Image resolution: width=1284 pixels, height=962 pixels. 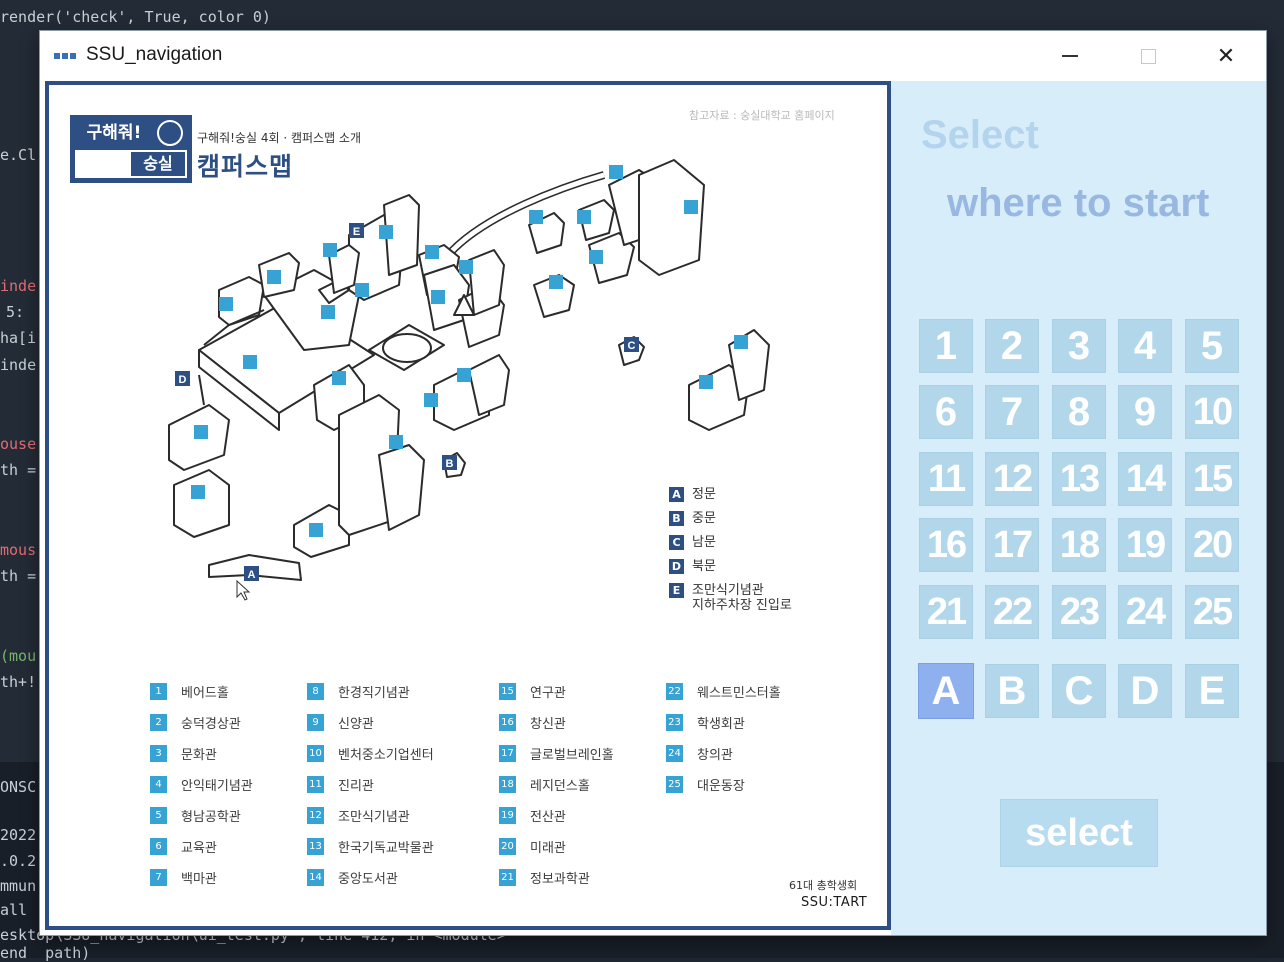 I want to click on start-option-button: 7, so click(x=1012, y=412).